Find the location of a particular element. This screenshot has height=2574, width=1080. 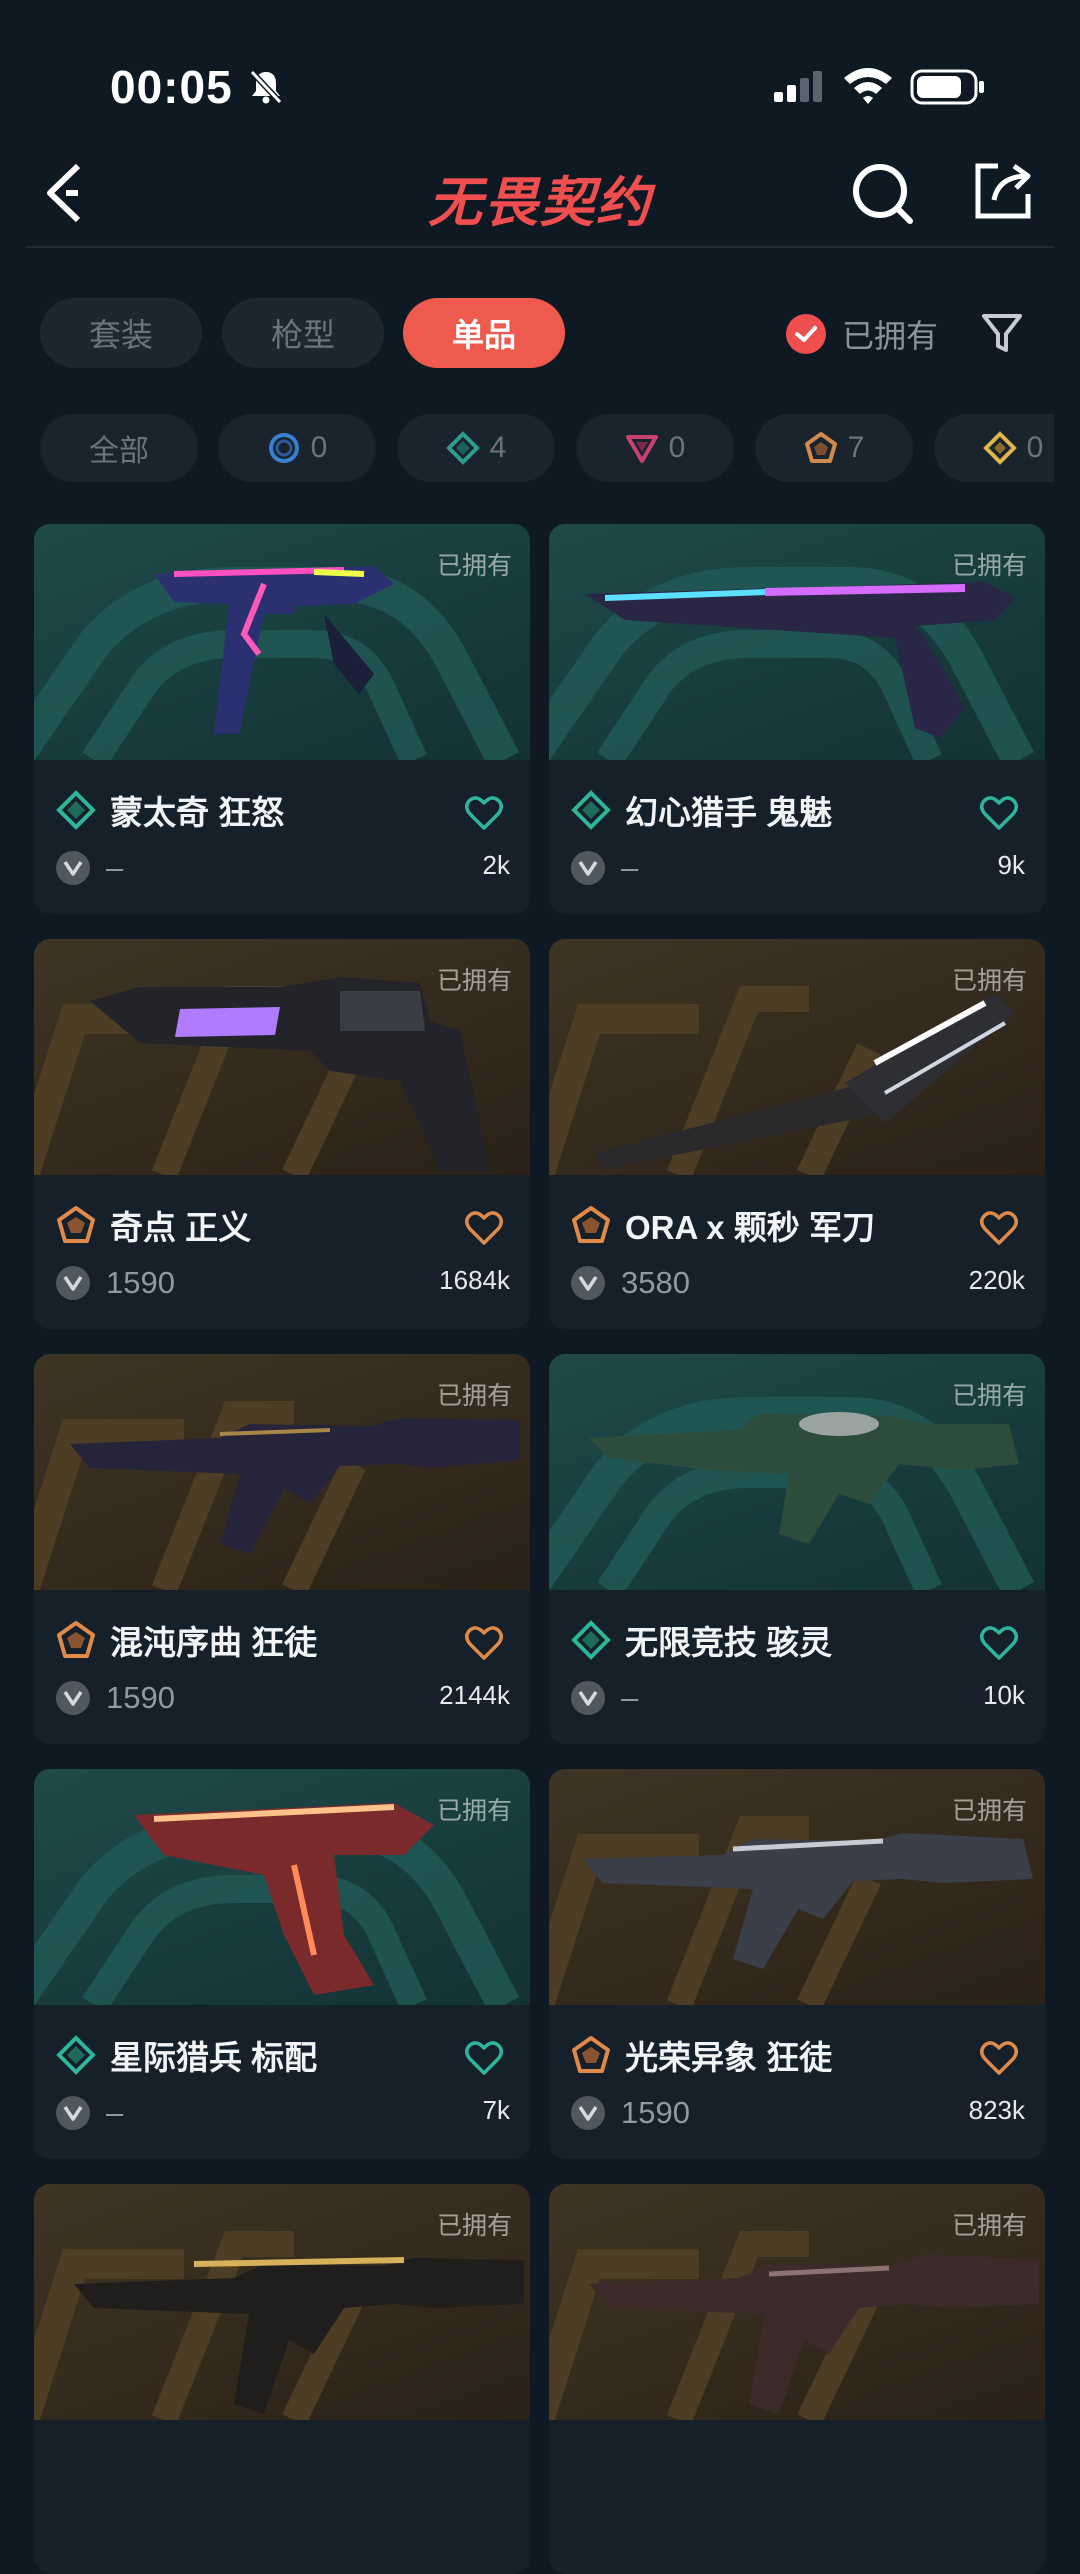

like-count: 7k is located at coordinates (496, 2110).